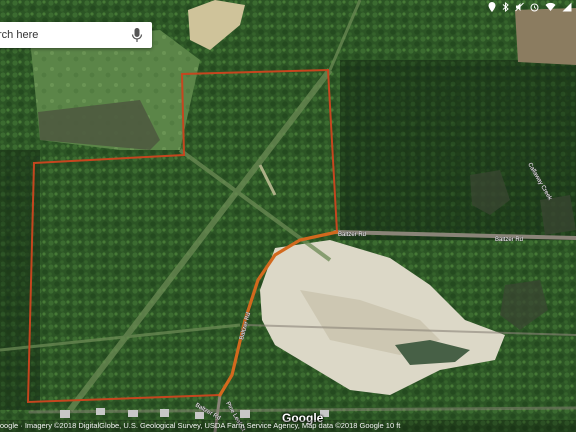 This screenshot has width=576, height=432. Describe the element at coordinates (534, 7) in the screenshot. I see `alarm-icon` at that location.